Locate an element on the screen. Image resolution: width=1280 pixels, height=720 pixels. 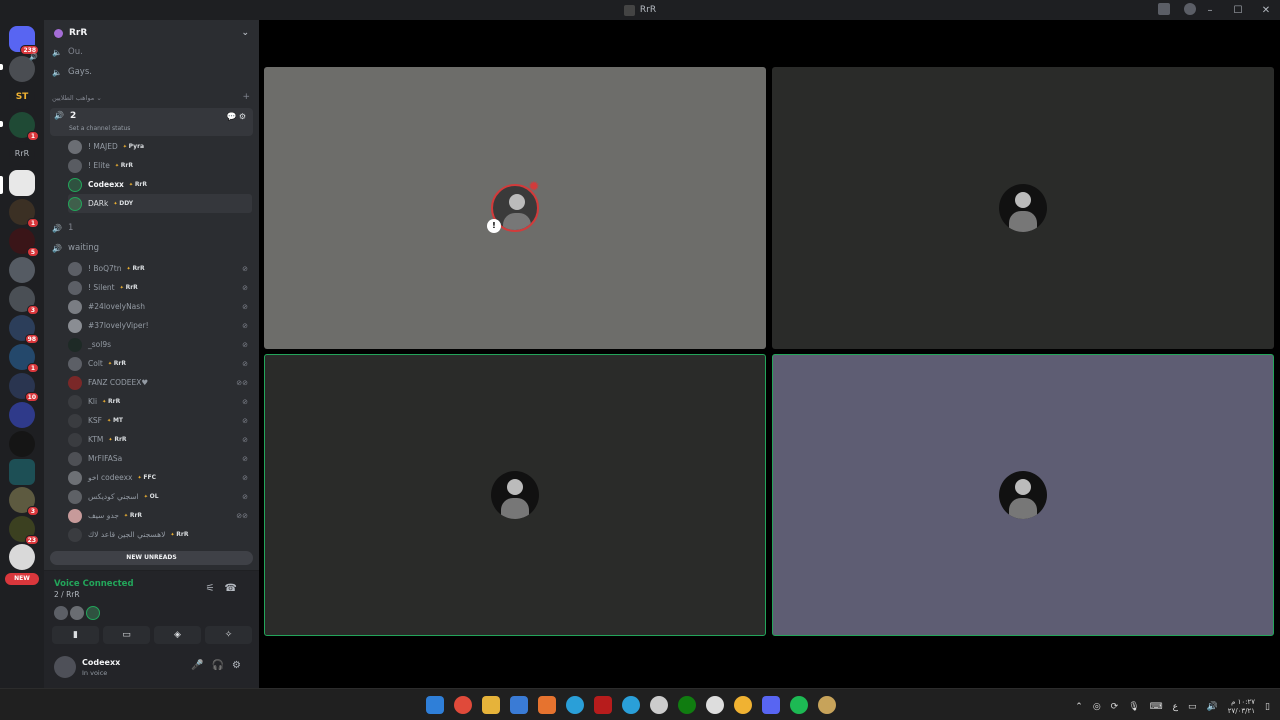
new-pill: NEW is located at coordinates (22, 579).